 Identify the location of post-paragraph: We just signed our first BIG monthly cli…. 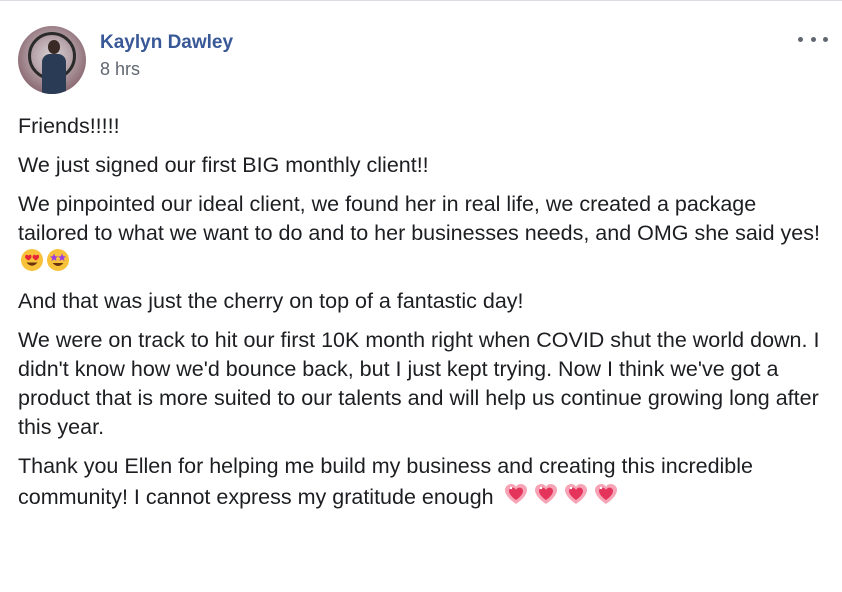
(421, 165).